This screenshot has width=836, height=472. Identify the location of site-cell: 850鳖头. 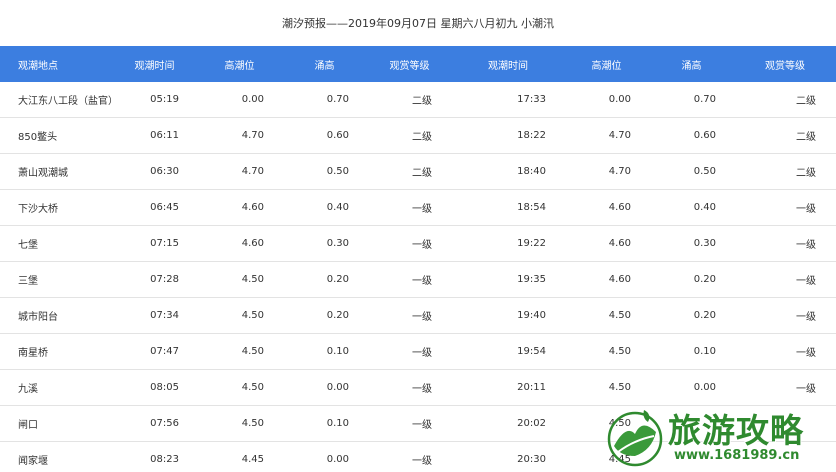
(56, 135).